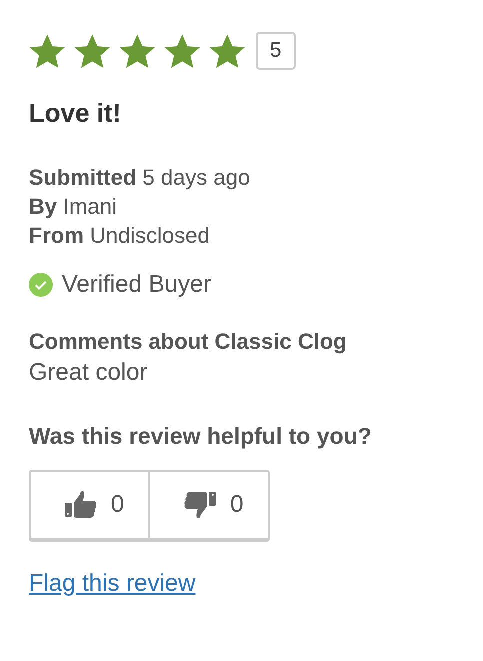  I want to click on thumbs-up-icon, so click(81, 505).